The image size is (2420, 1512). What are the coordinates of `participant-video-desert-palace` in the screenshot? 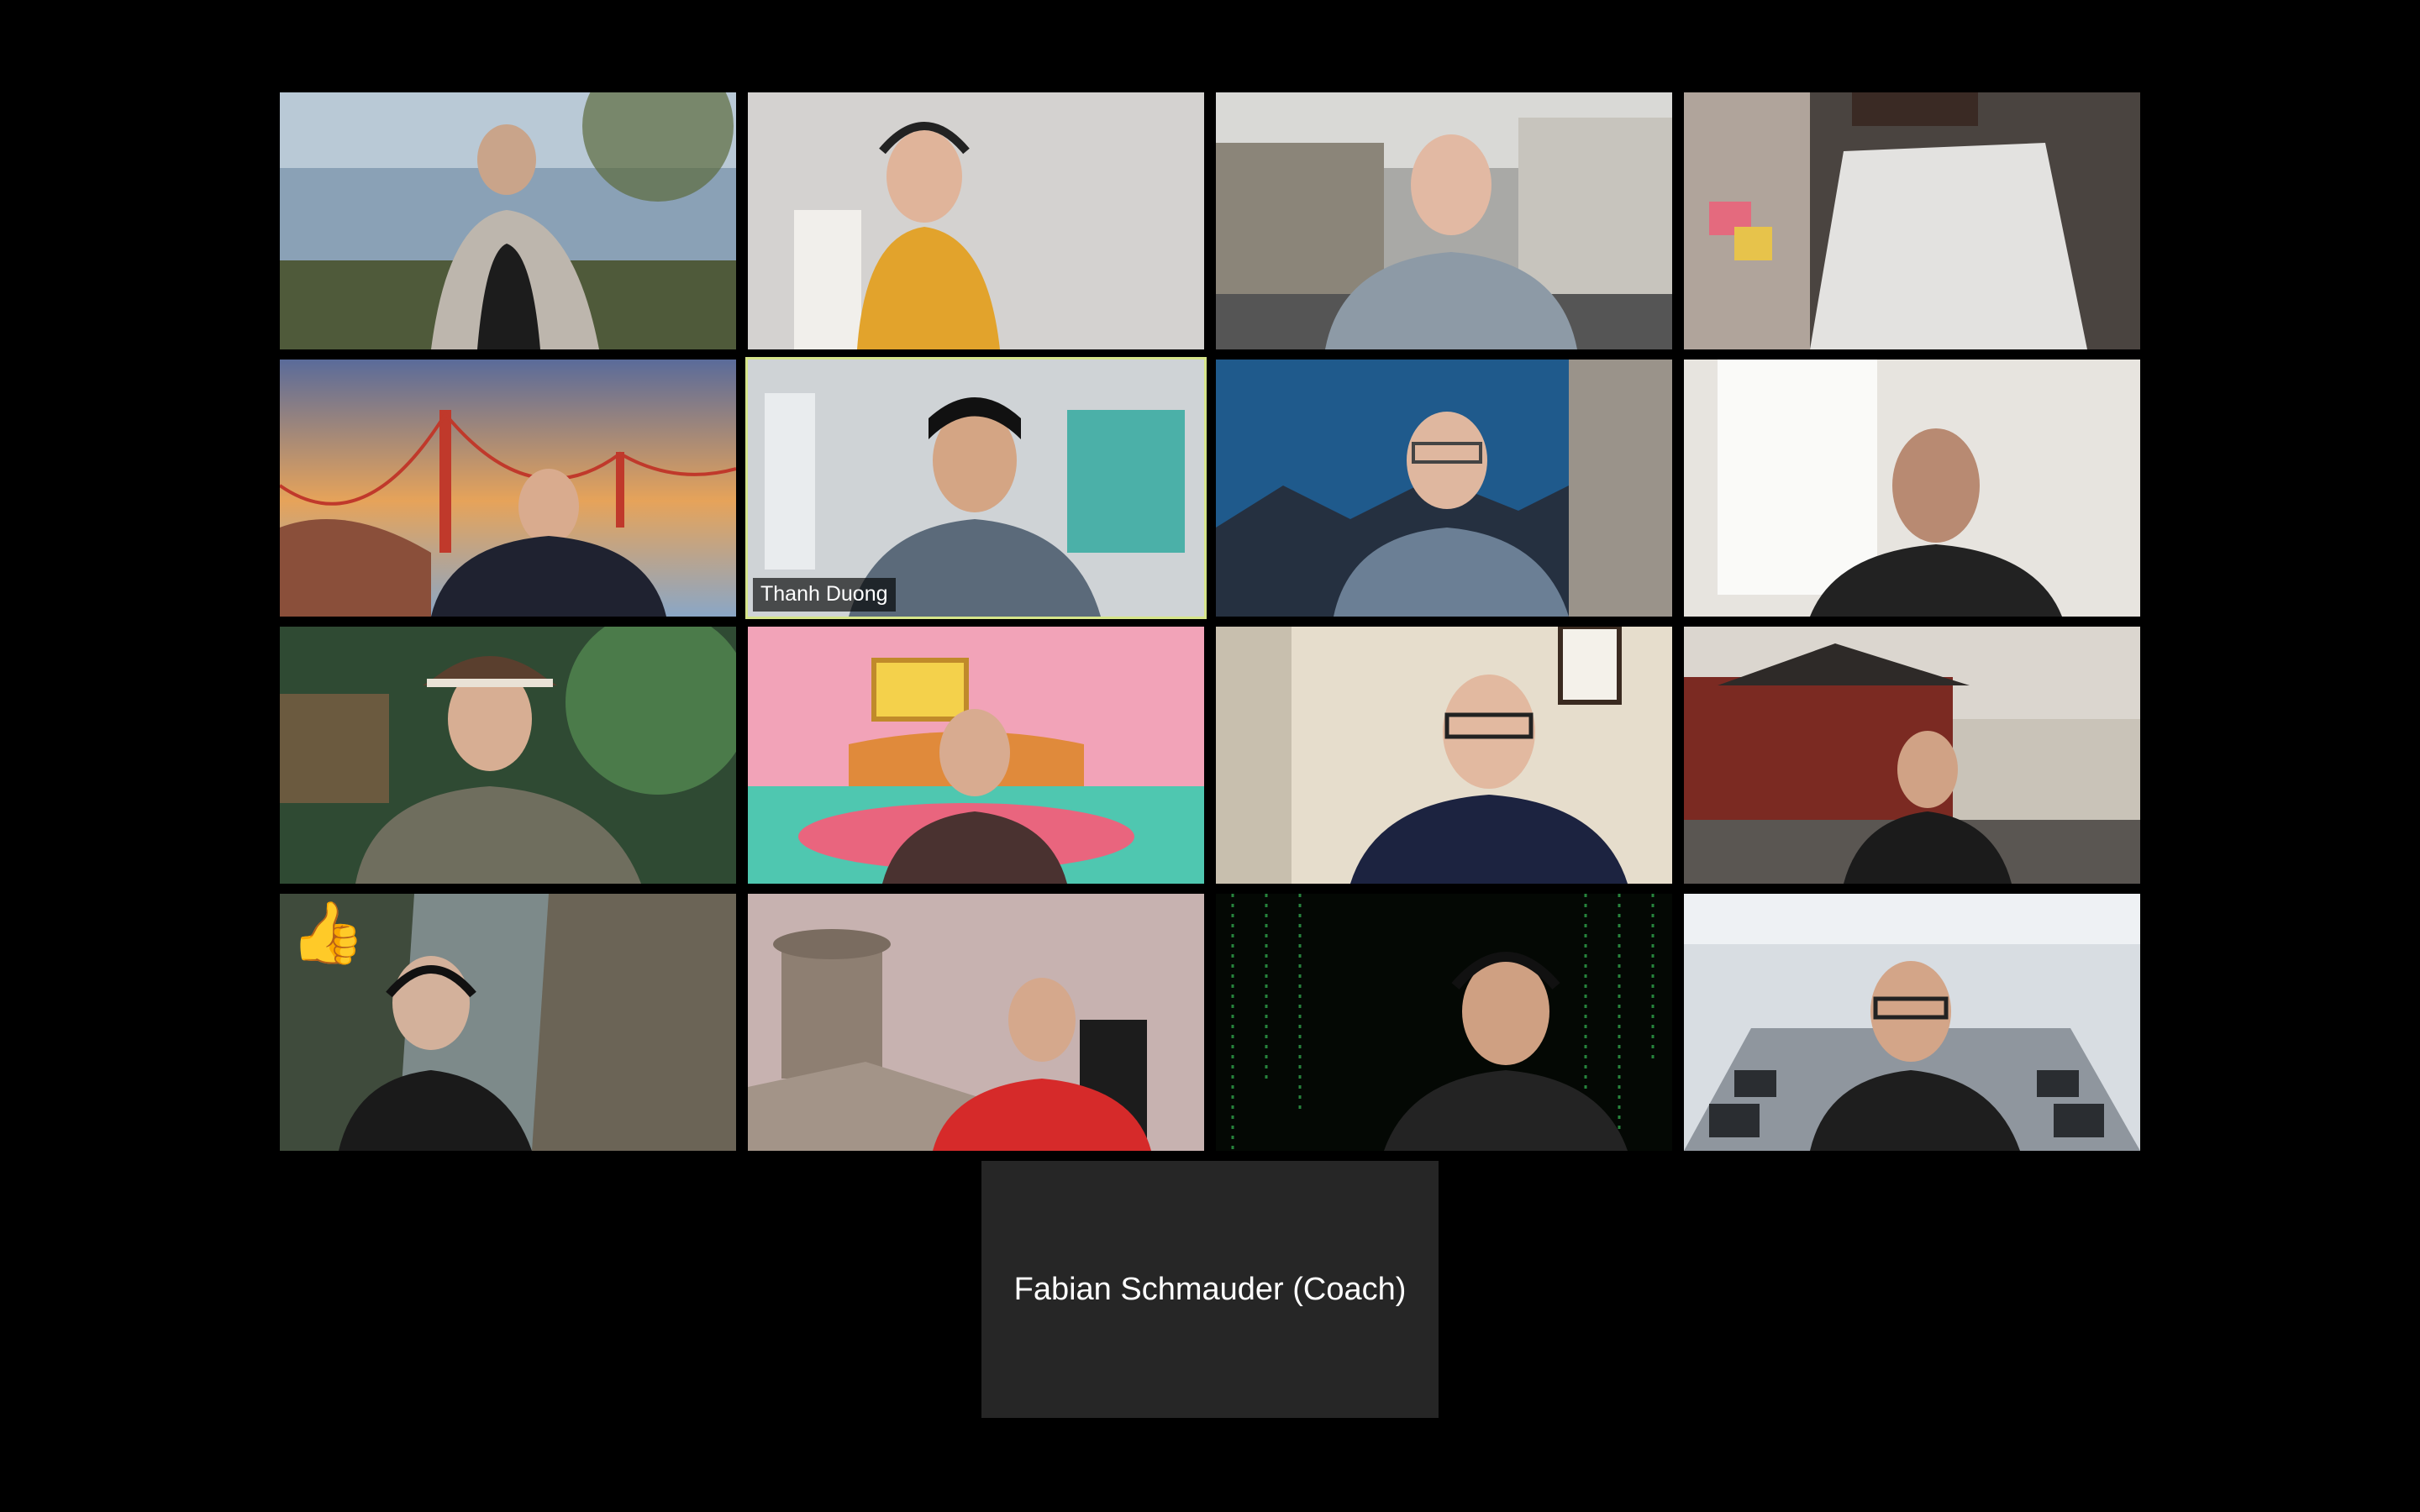 It's located at (976, 1022).